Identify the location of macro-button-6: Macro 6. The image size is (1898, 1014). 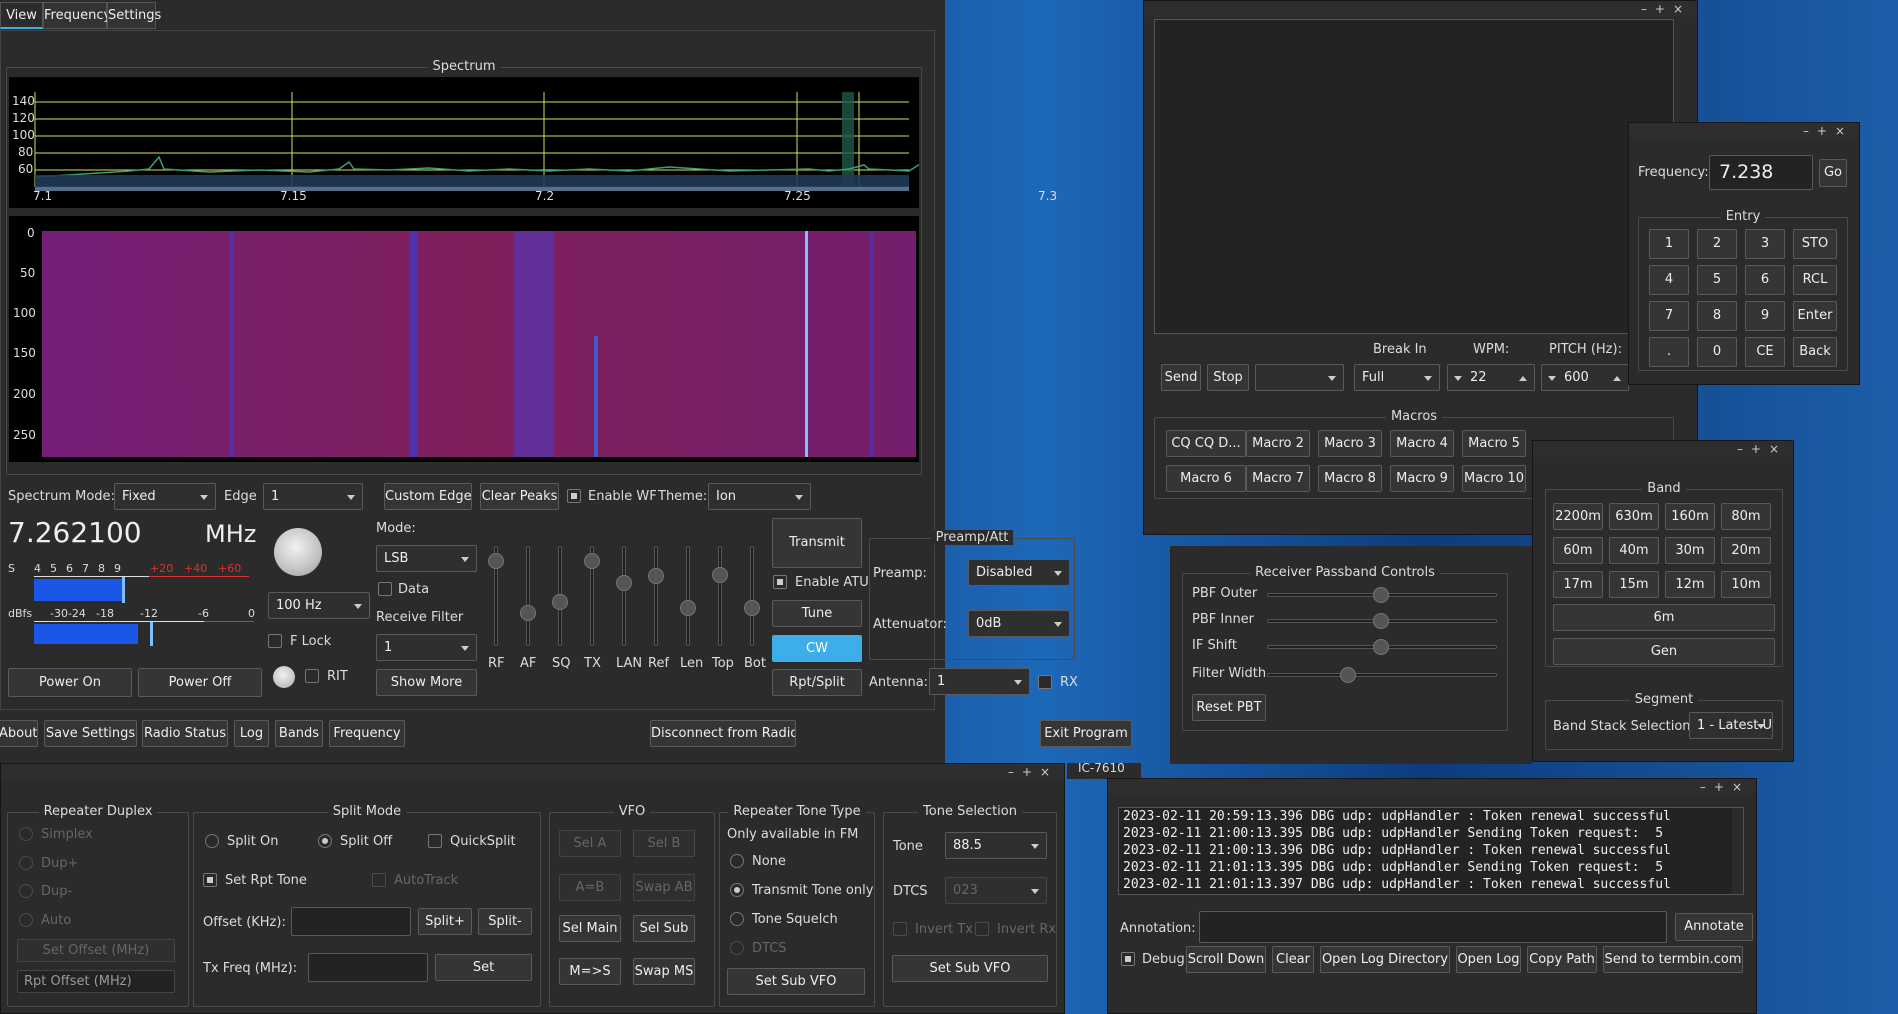
(1206, 478).